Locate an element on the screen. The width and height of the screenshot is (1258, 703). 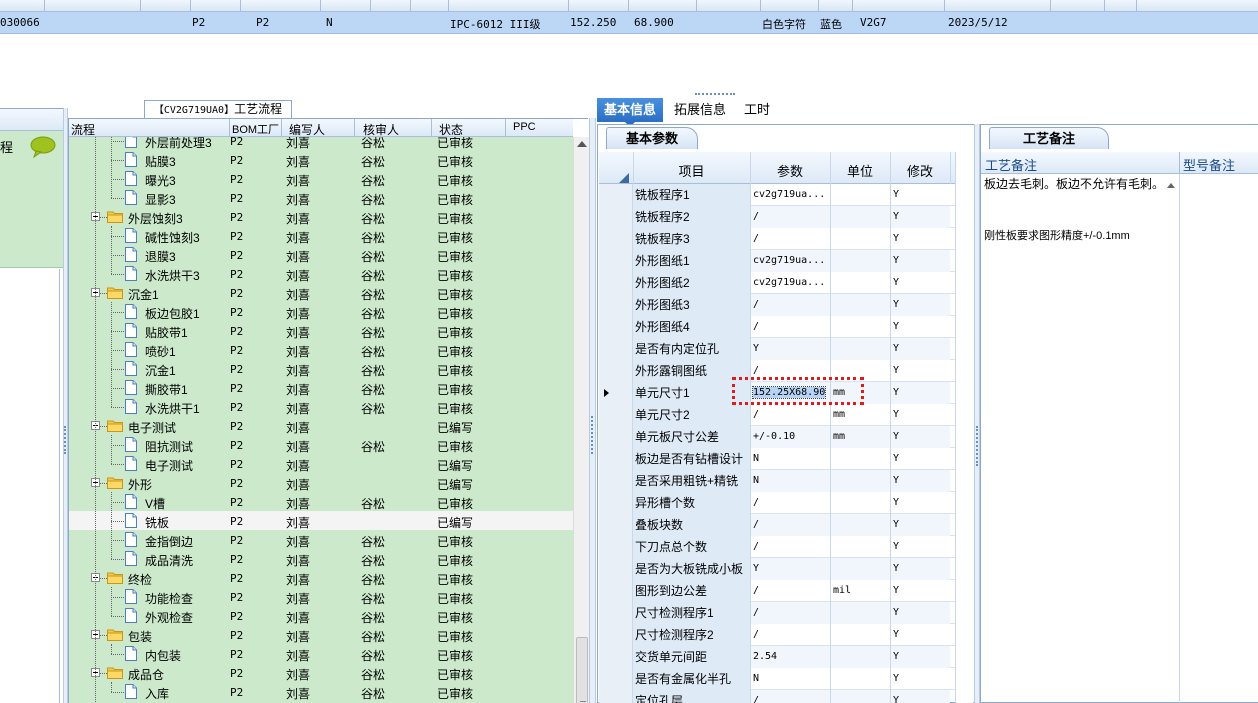
tree-row: 曝光3 P2 刘喜 谷松 已审核 is located at coordinates (321, 178).